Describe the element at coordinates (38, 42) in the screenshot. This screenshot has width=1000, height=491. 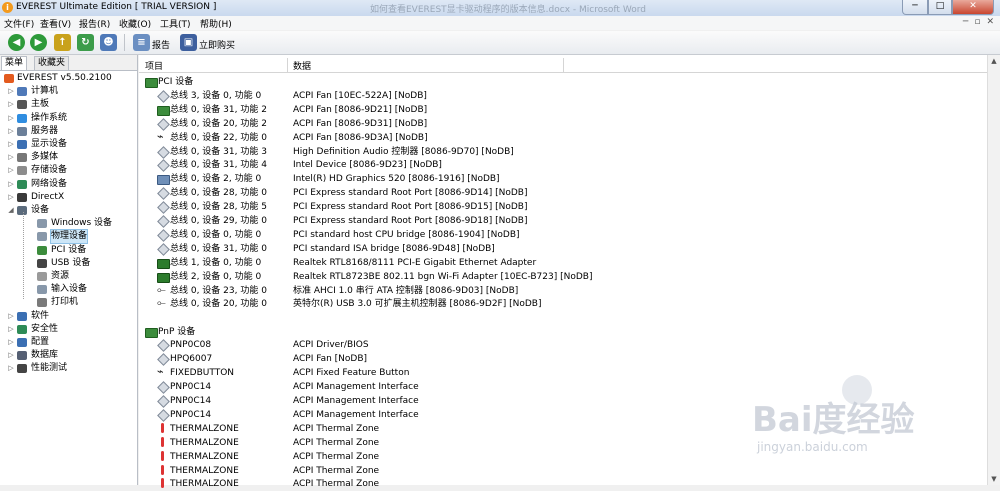
I see `forward-arrow-icon: ▶` at that location.